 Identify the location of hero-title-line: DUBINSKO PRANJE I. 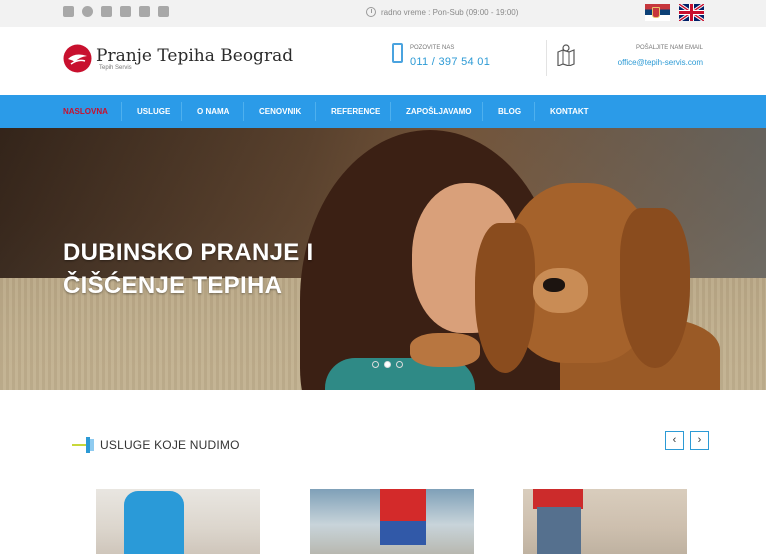
(188, 252).